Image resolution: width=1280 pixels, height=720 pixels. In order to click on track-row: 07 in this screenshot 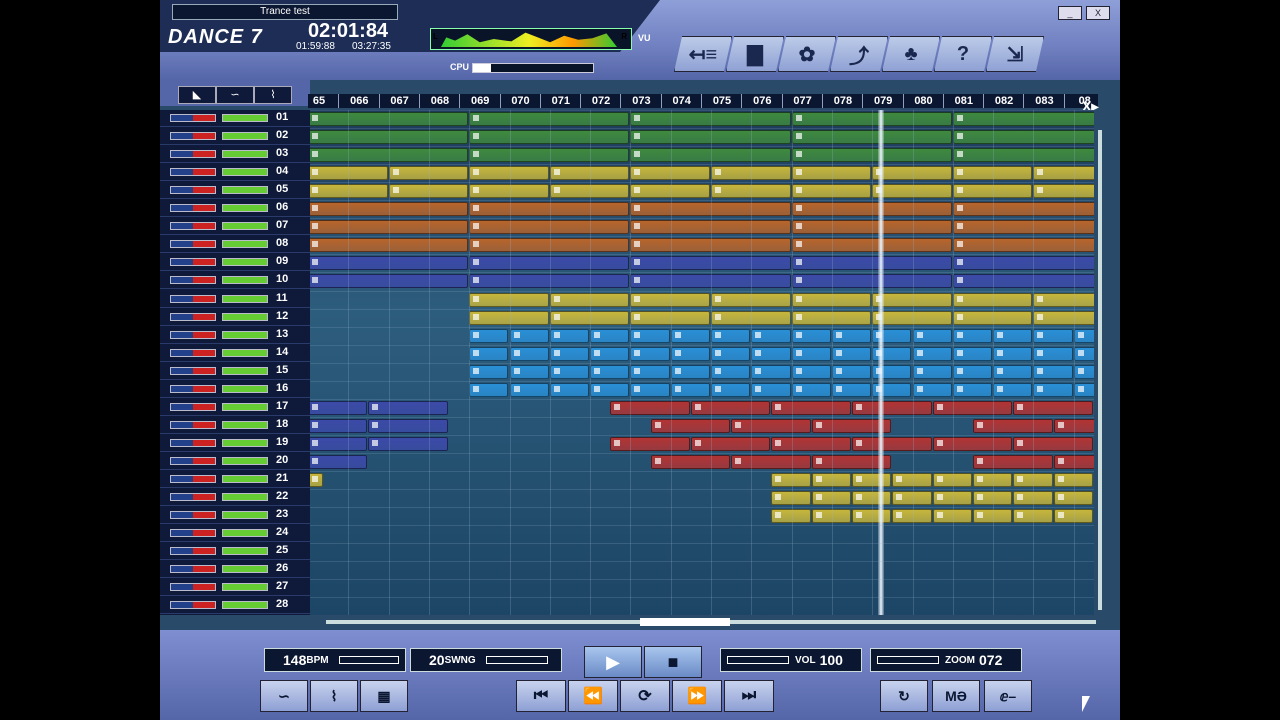, I will do `click(235, 227)`.